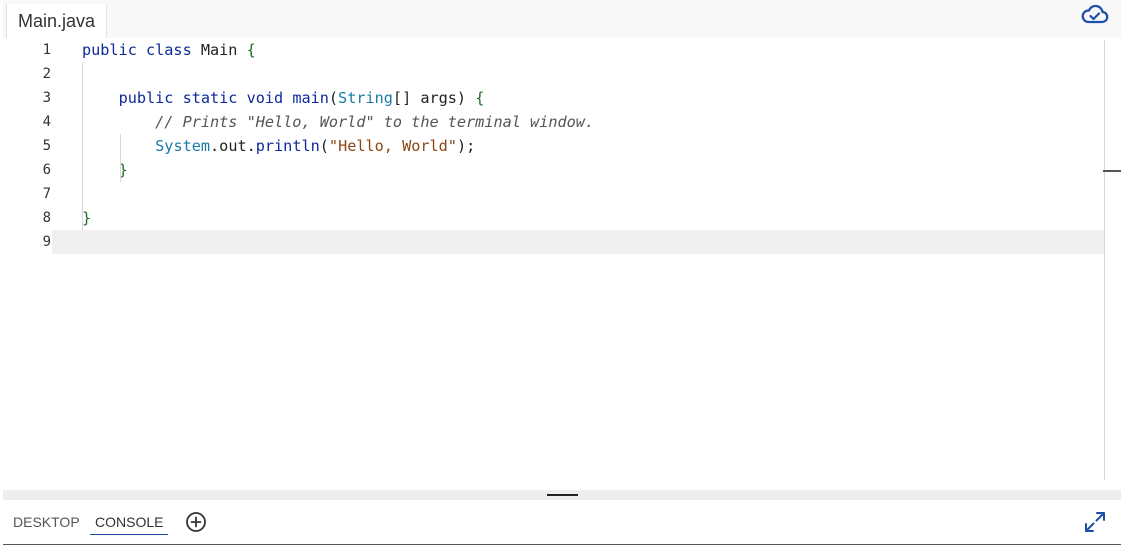 Image resolution: width=1142 pixels, height=545 pixels. I want to click on code-token: System, so click(183, 146).